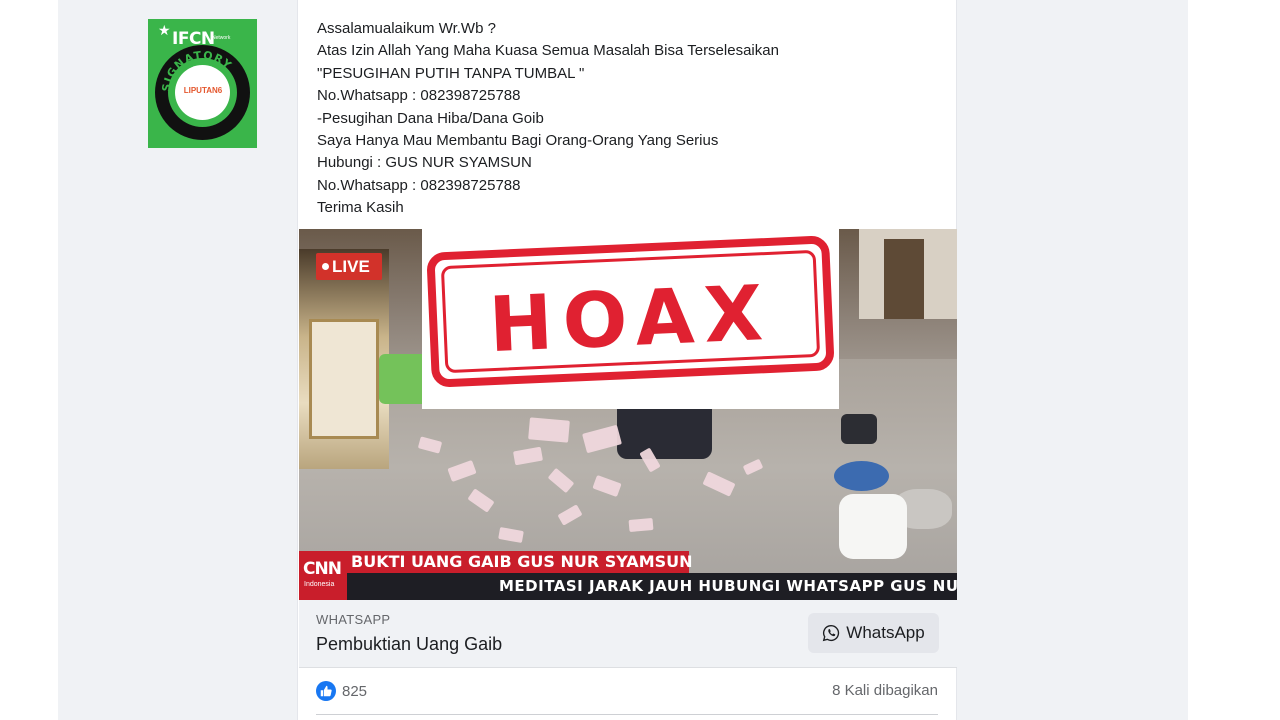 Image resolution: width=1280 pixels, height=720 pixels. What do you see at coordinates (627, 714) in the screenshot?
I see `actions-divider` at bounding box center [627, 714].